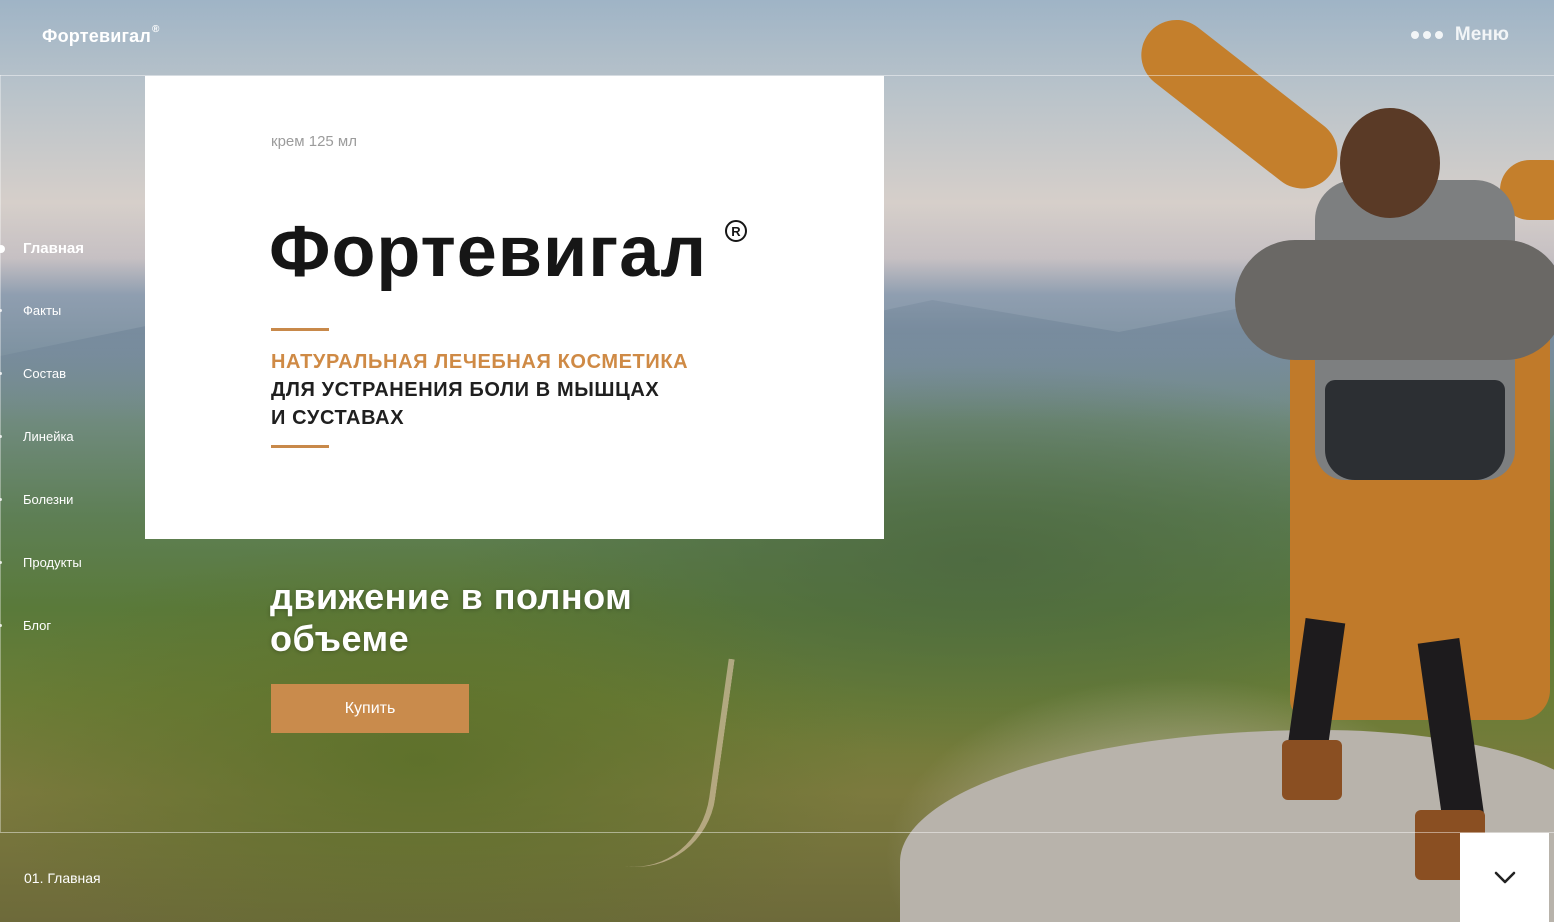 This screenshot has width=1554, height=922. Describe the element at coordinates (62, 878) in the screenshot. I see `section-indicator: 01. Главная` at that location.